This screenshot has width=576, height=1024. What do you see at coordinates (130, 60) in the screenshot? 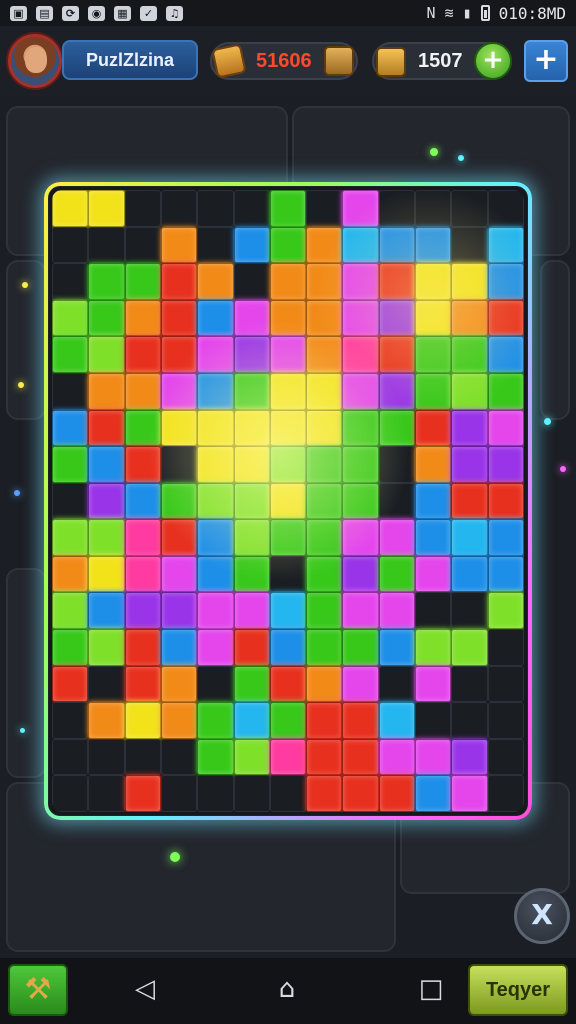
I see `player-name-badge: PuzlZlzina` at bounding box center [130, 60].